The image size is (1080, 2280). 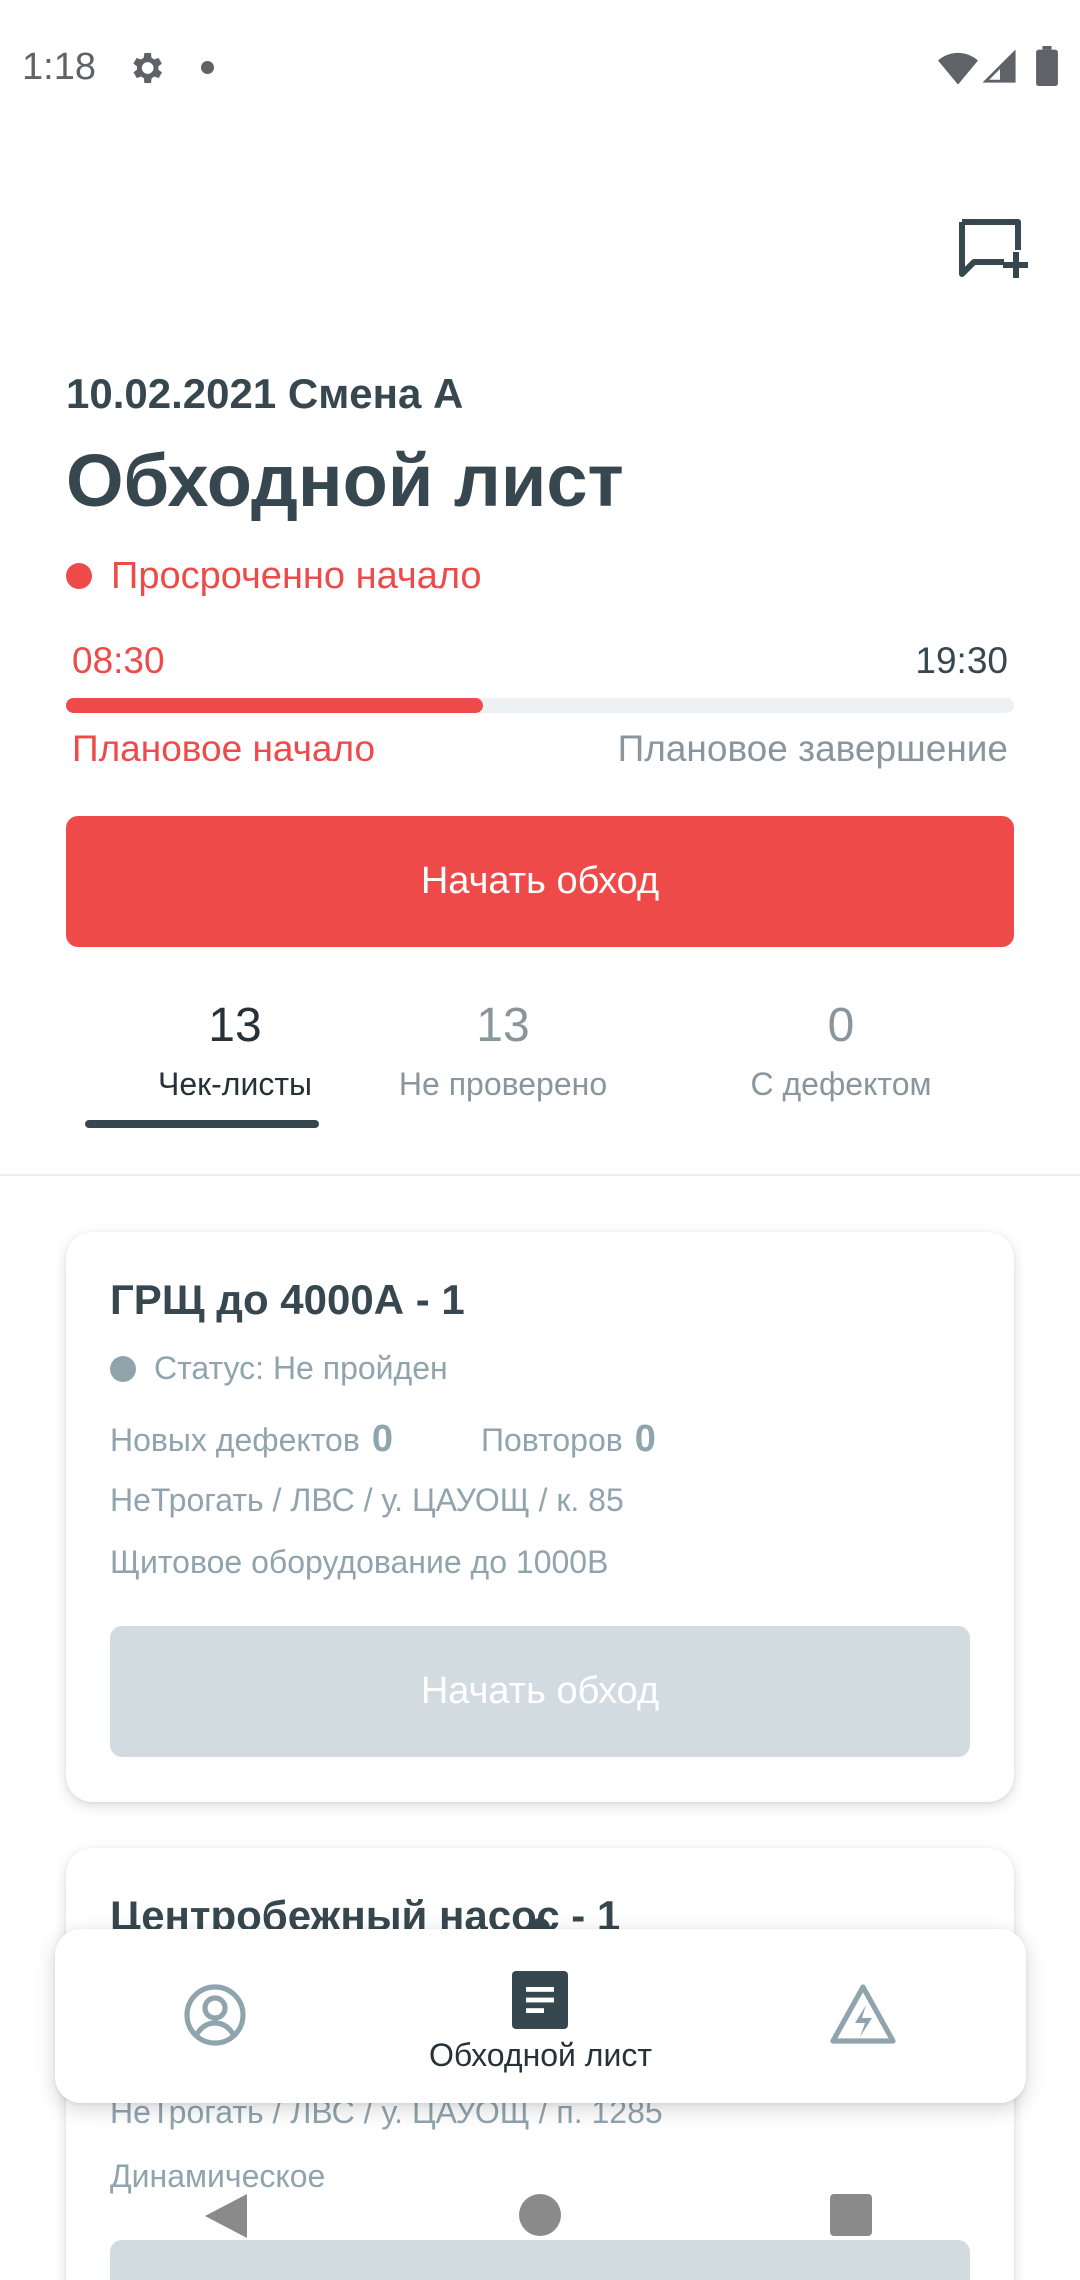 What do you see at coordinates (841, 1084) in the screenshot?
I see `tab-with-defect-label: С дефектом` at bounding box center [841, 1084].